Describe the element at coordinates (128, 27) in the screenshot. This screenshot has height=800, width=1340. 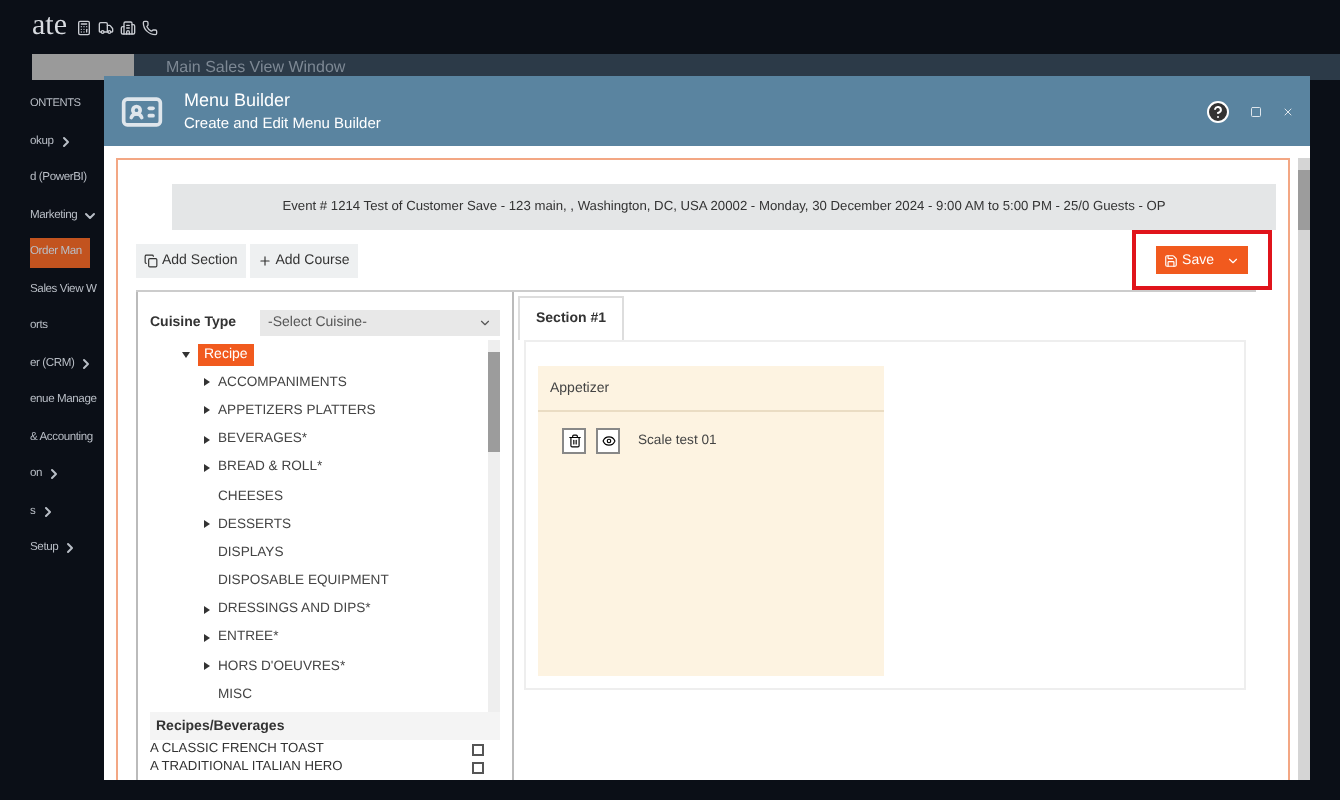
I see `building-icon` at that location.